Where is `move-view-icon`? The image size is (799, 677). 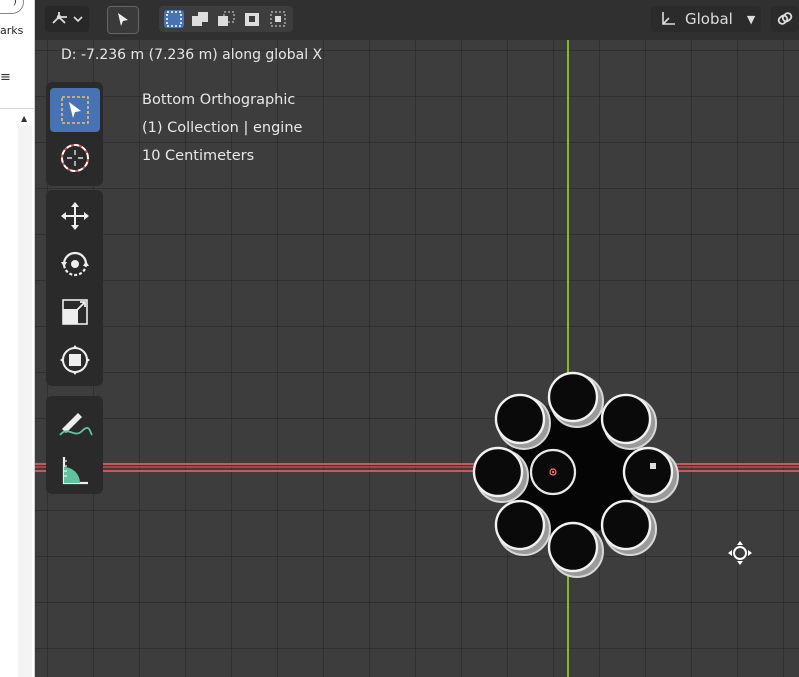
move-view-icon is located at coordinates (740, 553).